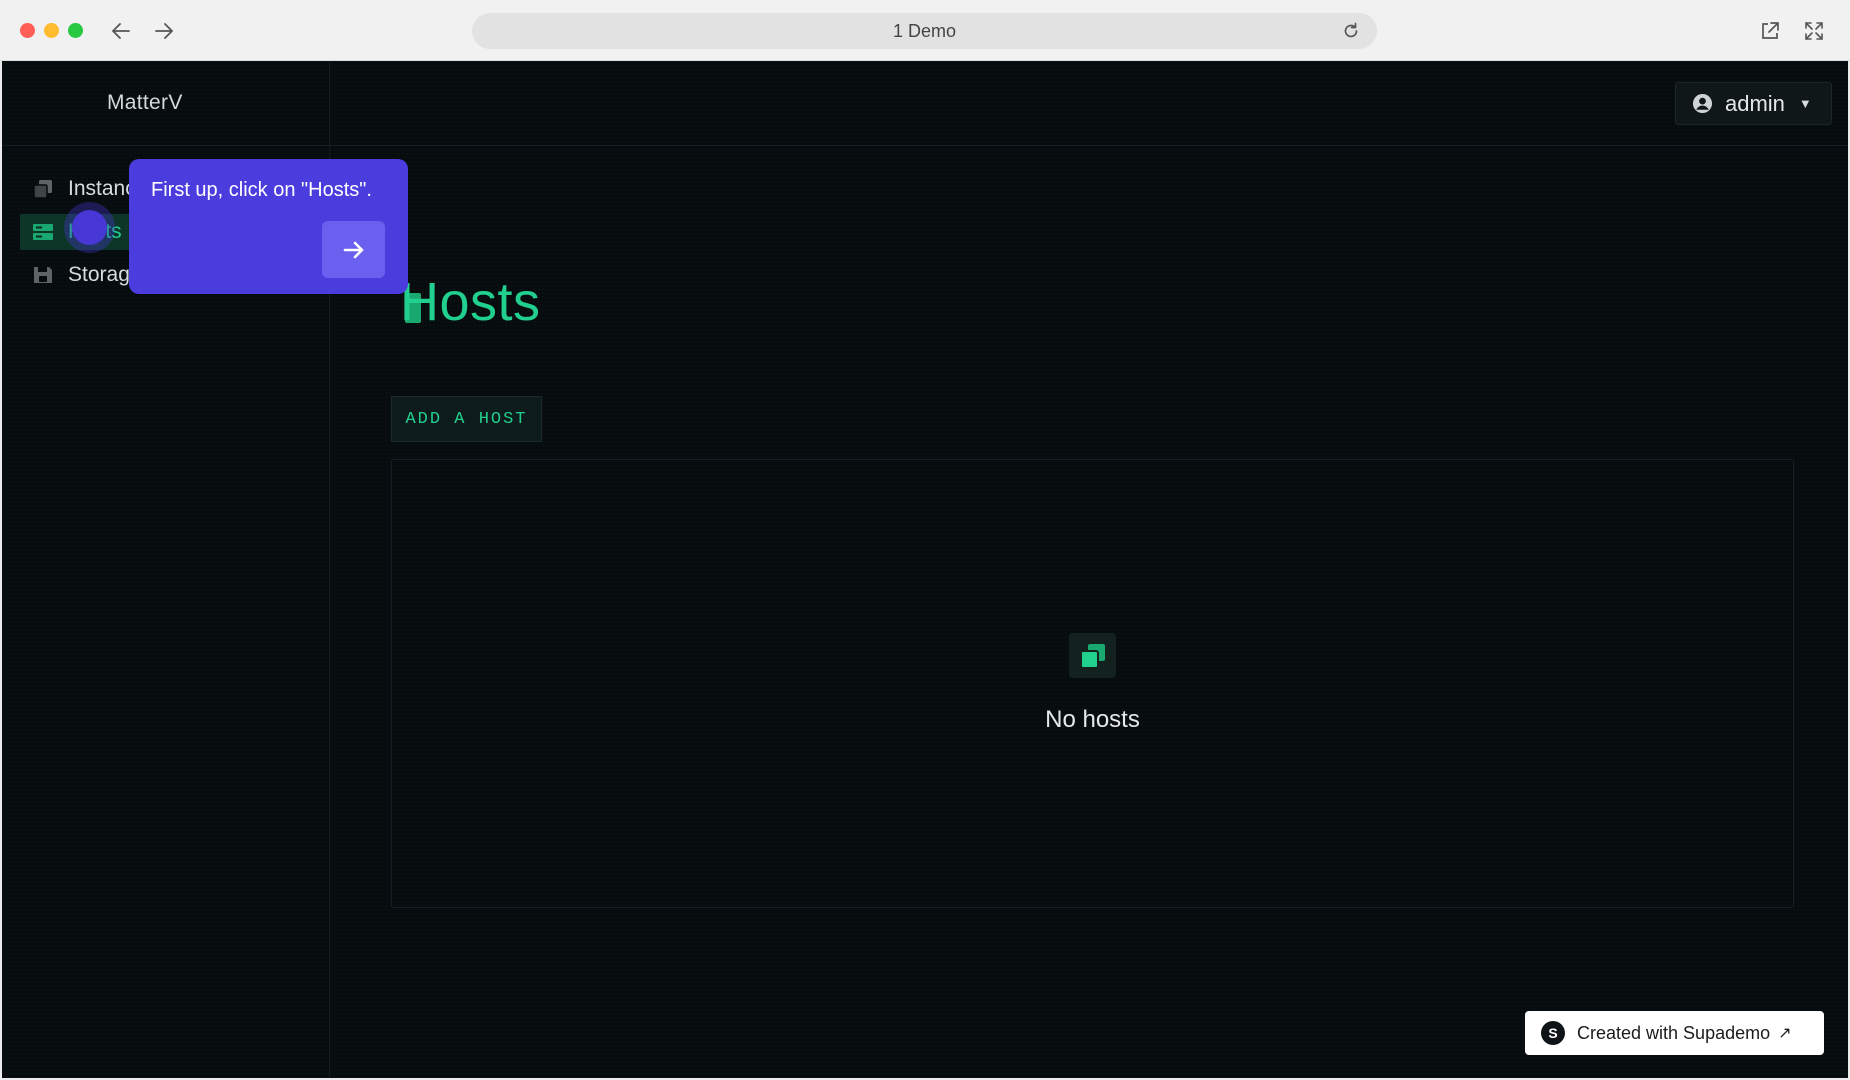 The height and width of the screenshot is (1080, 1850). I want to click on back-button, so click(121, 31).